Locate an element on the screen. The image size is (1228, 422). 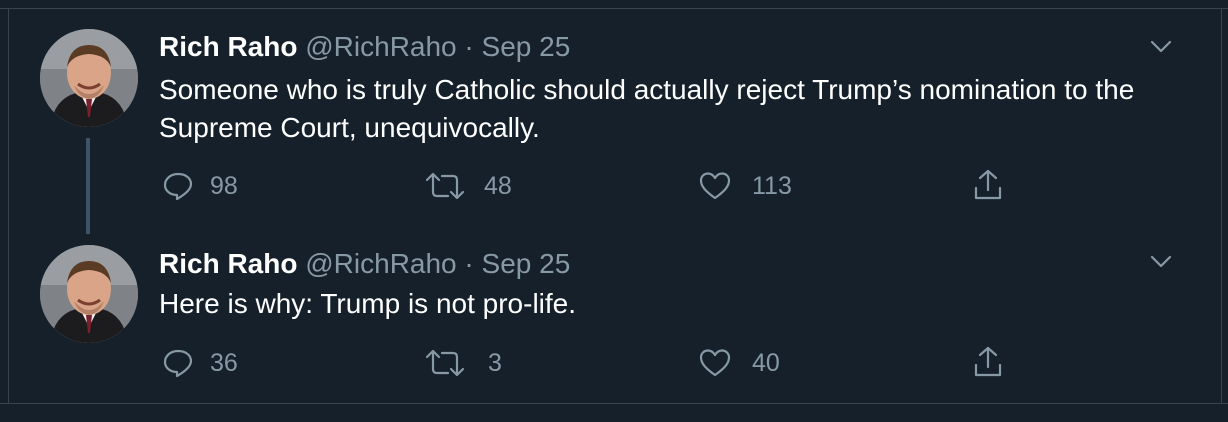
tweet-text: Here is why: Trump is not pro-life. is located at coordinates (368, 303).